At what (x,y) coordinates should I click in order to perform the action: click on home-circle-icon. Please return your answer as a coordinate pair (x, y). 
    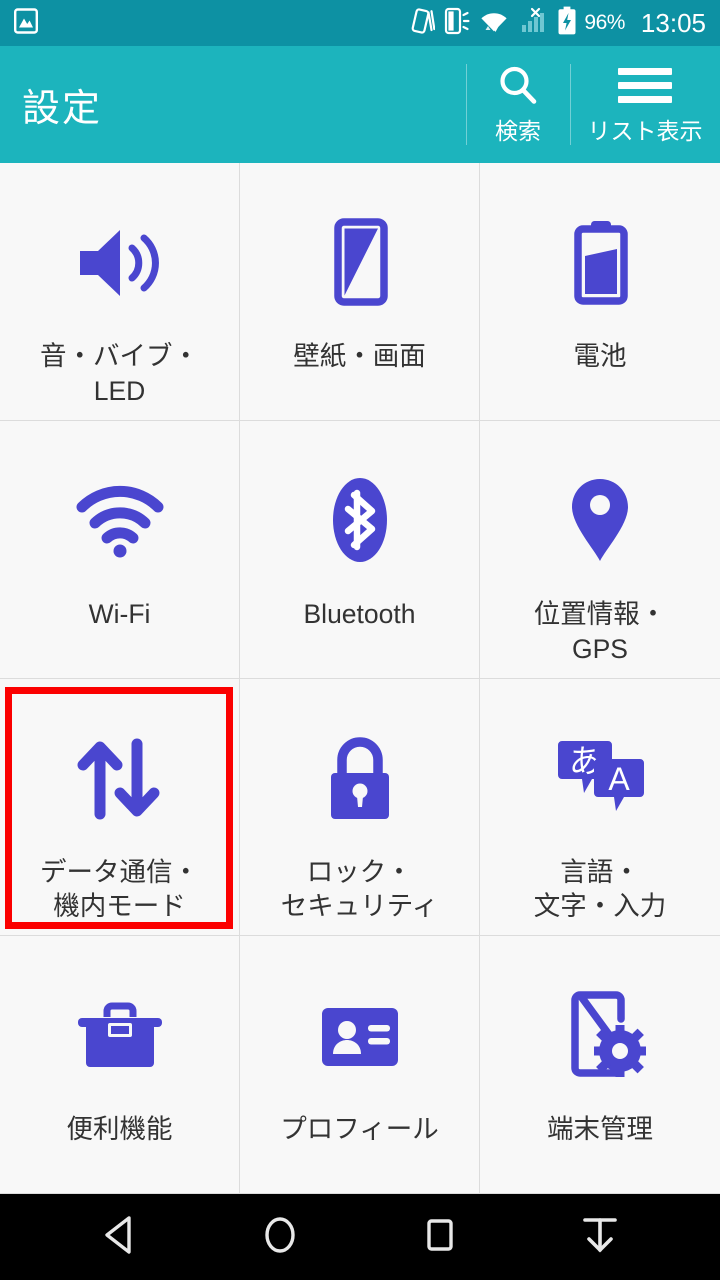
    Looking at the image, I should click on (280, 1237).